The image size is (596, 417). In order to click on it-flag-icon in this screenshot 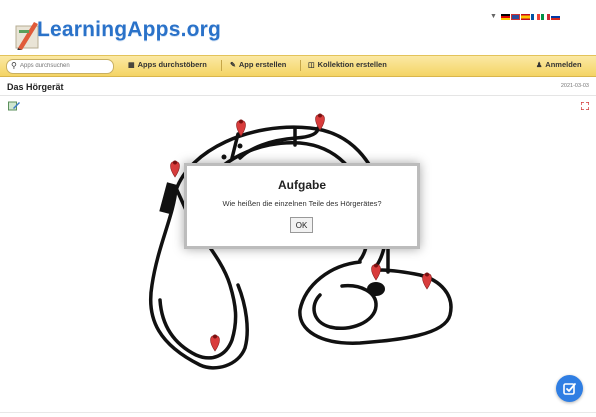, I will do `click(545, 16)`.